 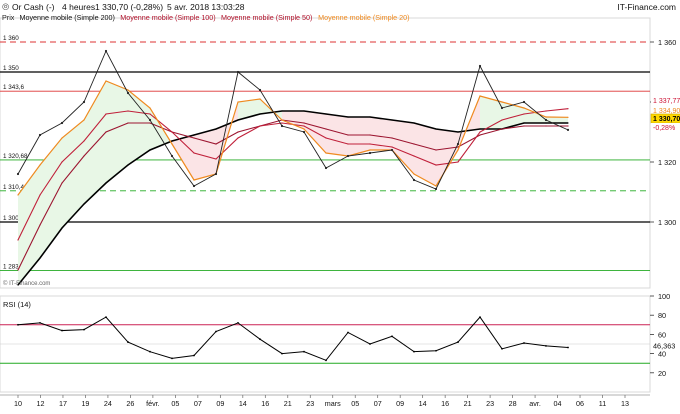 What do you see at coordinates (26, 283) in the screenshot?
I see `copyright: © IT-Finance.com` at bounding box center [26, 283].